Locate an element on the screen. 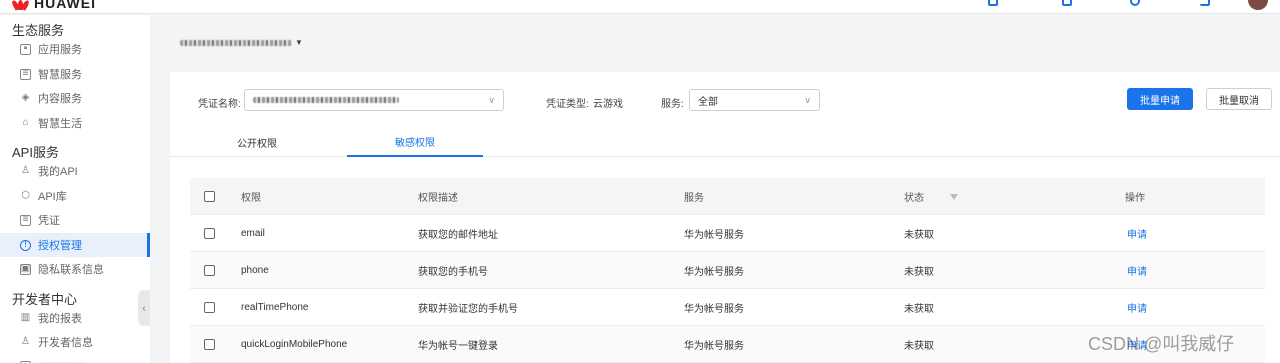 This screenshot has width=1280, height=363. sidebar-item-label: 应用服务 is located at coordinates (60, 50).